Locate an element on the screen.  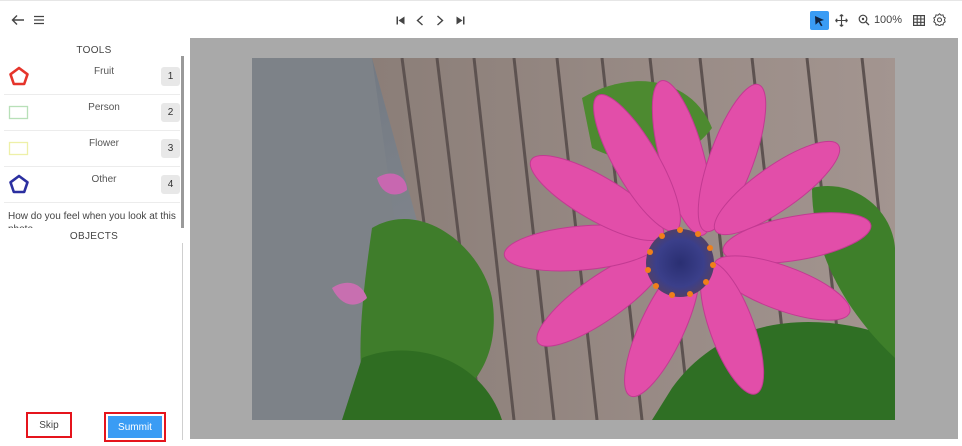
objects-title: OBJECTS is located at coordinates (94, 236).